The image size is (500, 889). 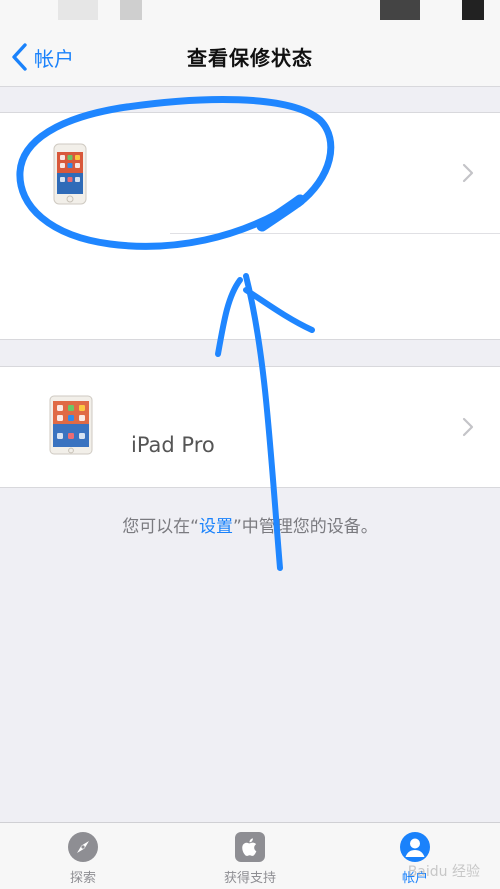 I want to click on device-row-ipad: iPad Pro, so click(x=250, y=427).